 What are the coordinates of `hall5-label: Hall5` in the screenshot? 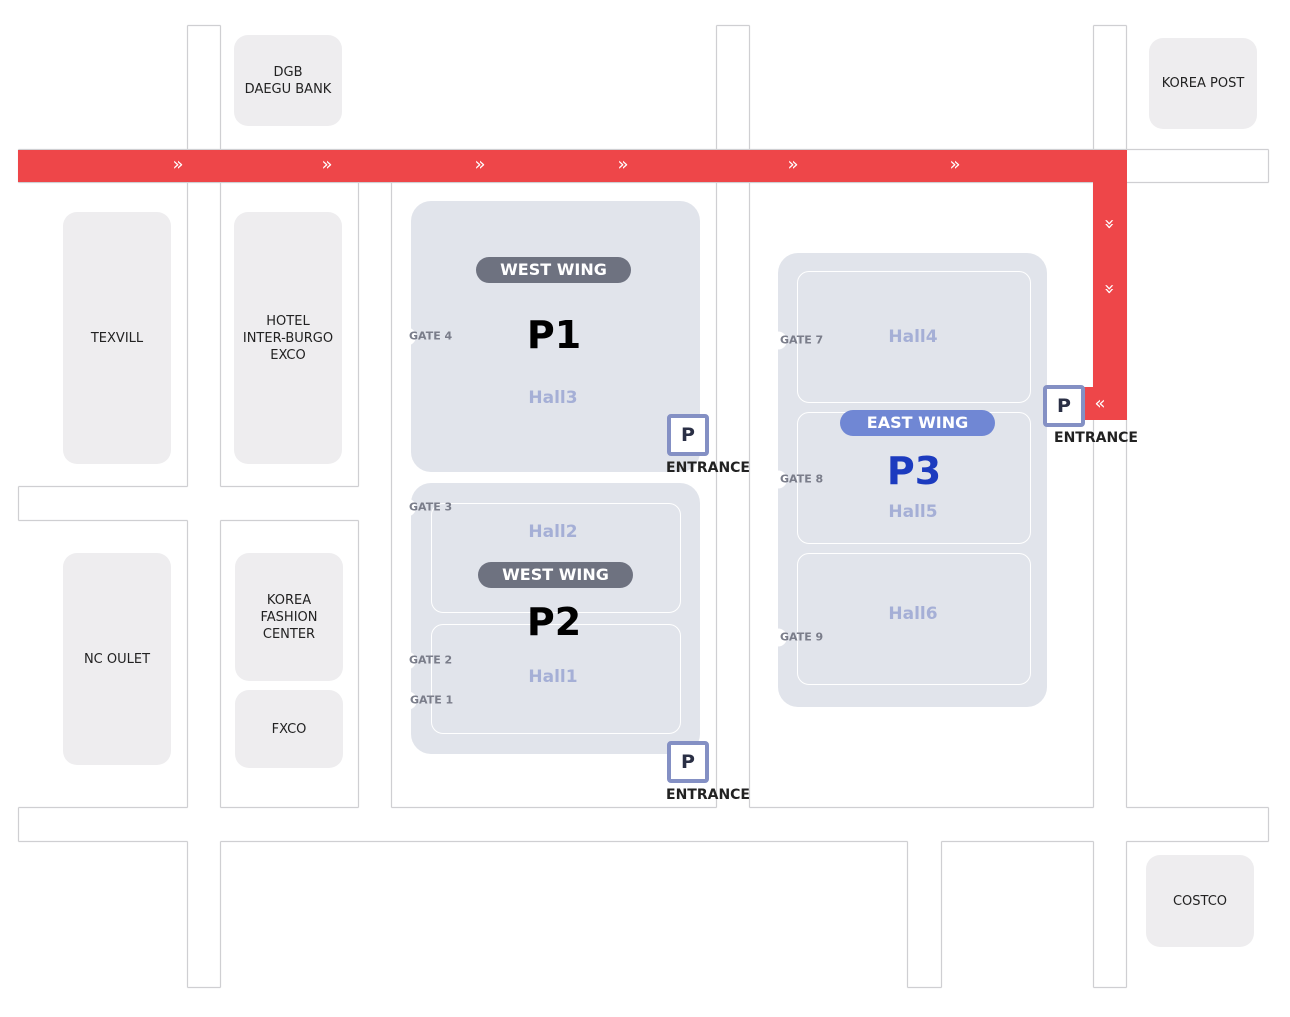 It's located at (913, 512).